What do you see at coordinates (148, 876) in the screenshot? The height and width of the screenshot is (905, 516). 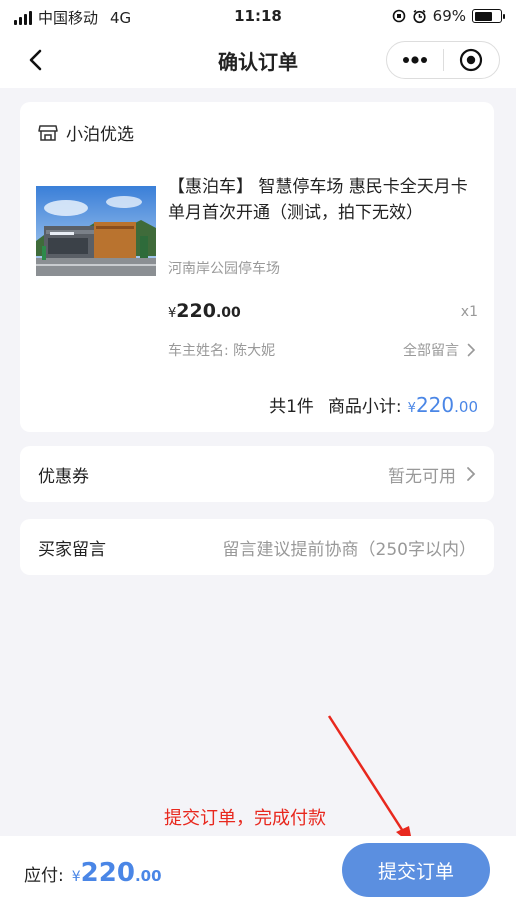 I see `pay-decimal: .00` at bounding box center [148, 876].